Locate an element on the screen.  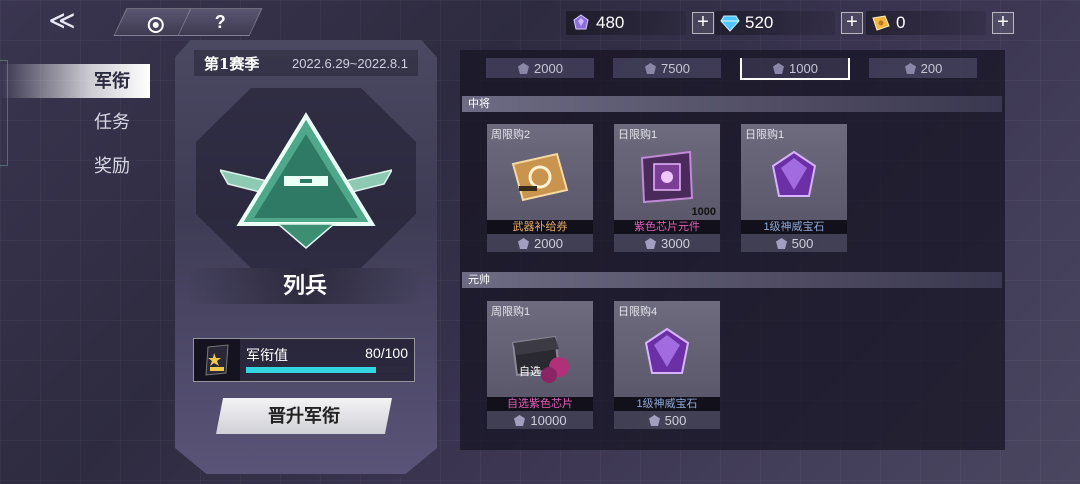
ticket-amount: 0 is located at coordinates (901, 22).